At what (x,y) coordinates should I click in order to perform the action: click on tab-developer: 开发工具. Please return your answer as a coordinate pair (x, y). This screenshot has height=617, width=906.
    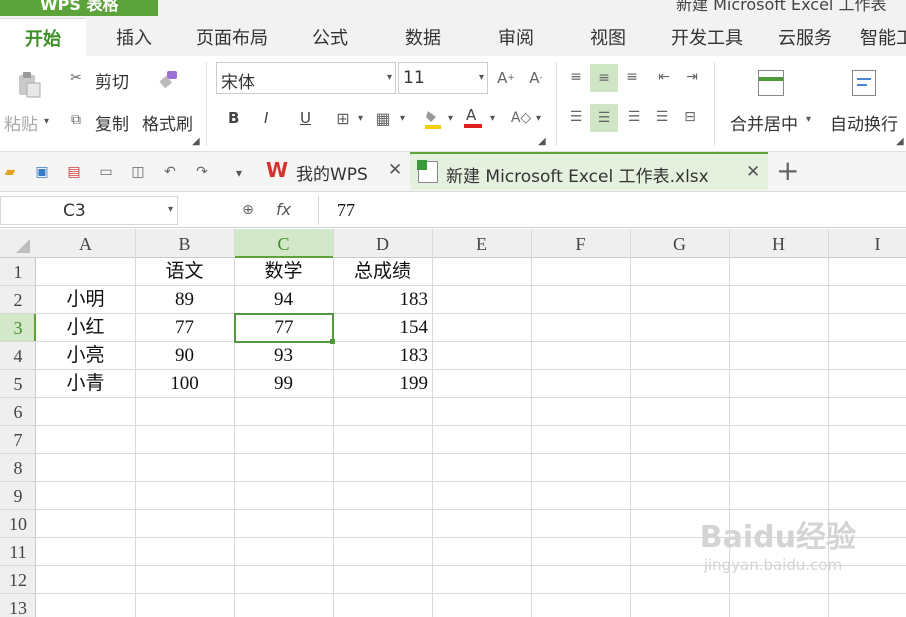
    Looking at the image, I should click on (707, 37).